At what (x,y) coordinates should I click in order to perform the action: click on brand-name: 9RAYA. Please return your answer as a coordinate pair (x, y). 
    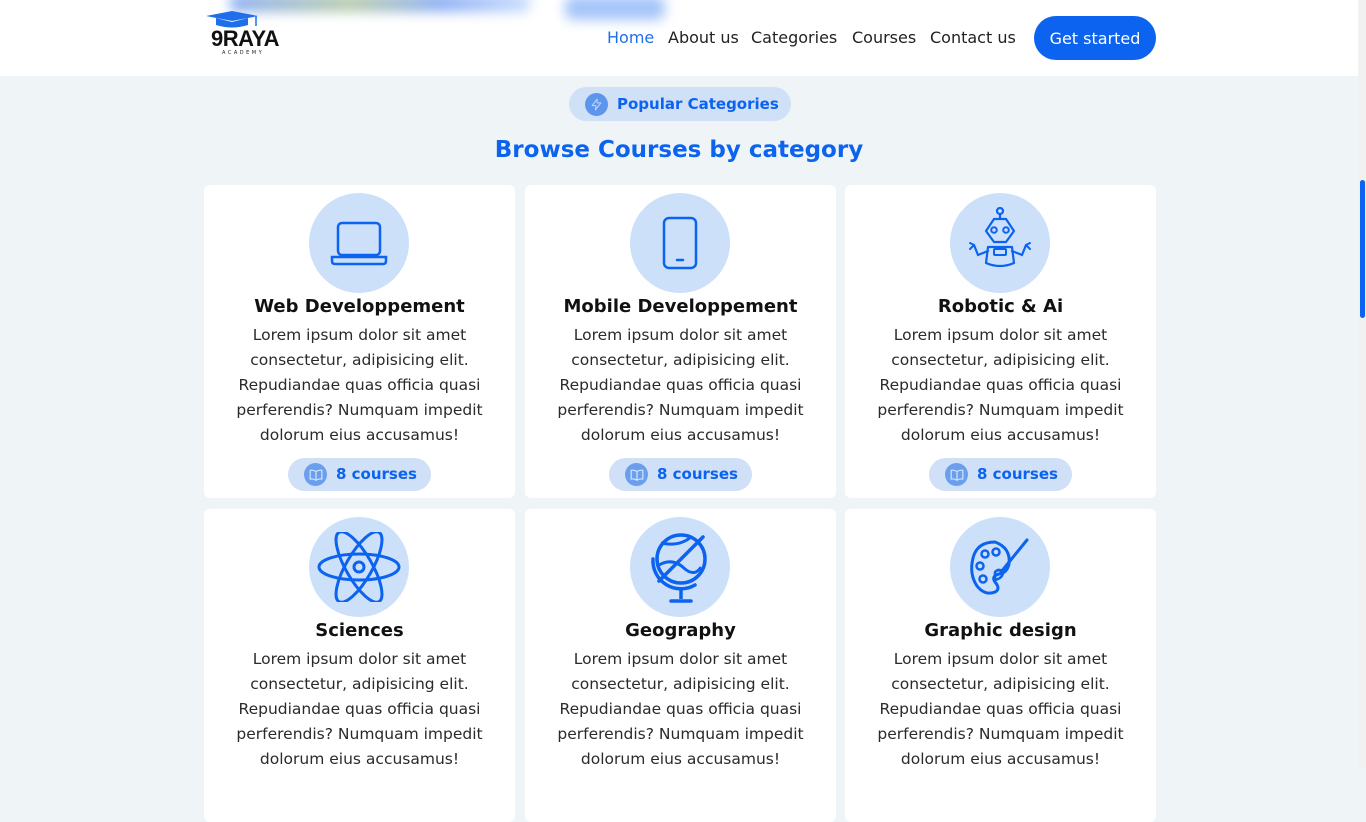
    Looking at the image, I should click on (245, 38).